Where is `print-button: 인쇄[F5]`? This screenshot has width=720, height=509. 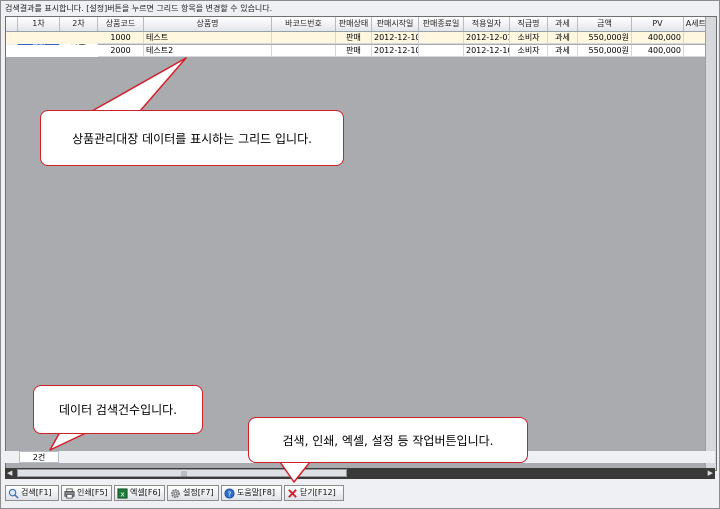
print-button: 인쇄[F5] is located at coordinates (86, 493).